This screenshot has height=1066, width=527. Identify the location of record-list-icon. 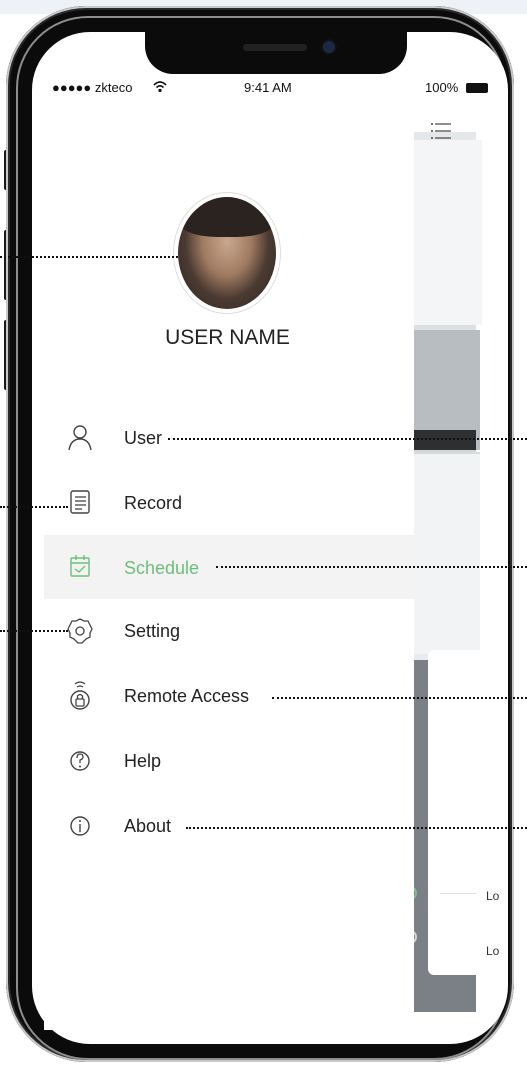
(80, 502).